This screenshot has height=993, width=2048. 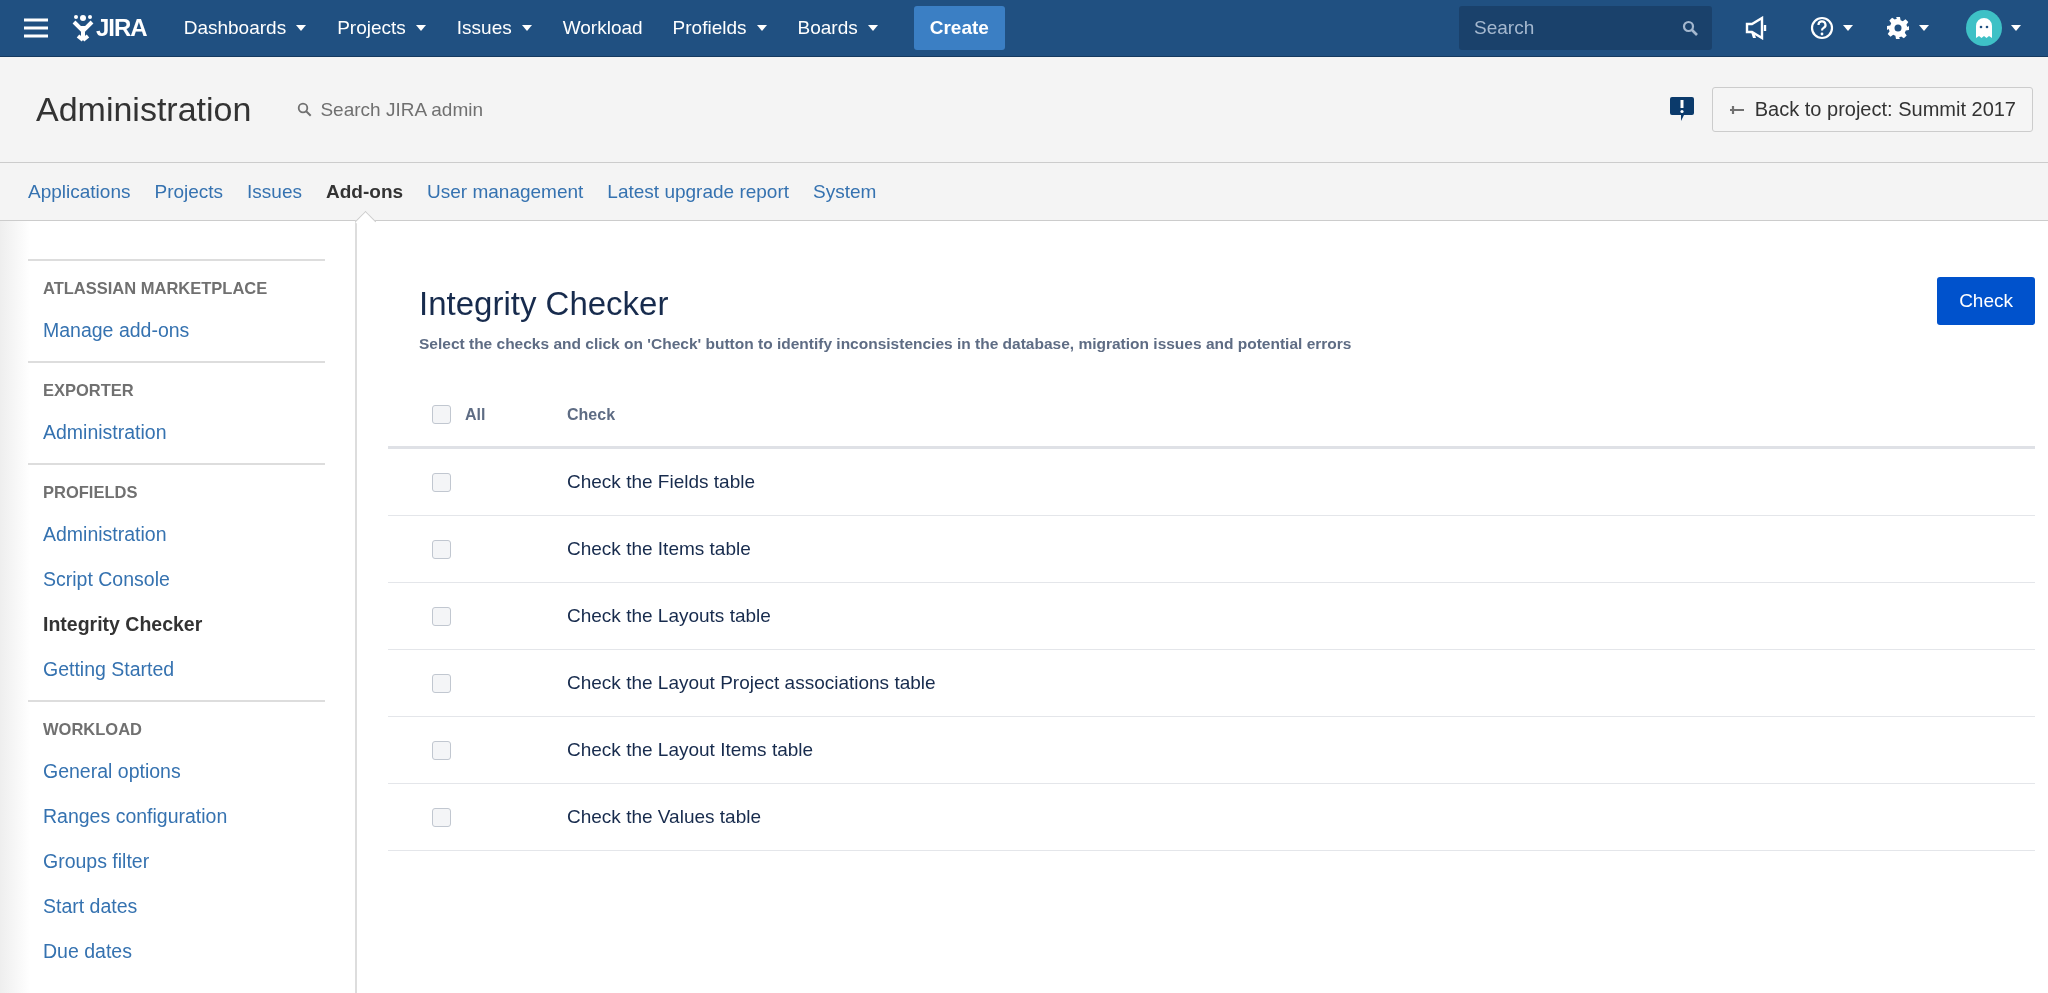 What do you see at coordinates (441, 414) in the screenshot?
I see `select-all-checkbox` at bounding box center [441, 414].